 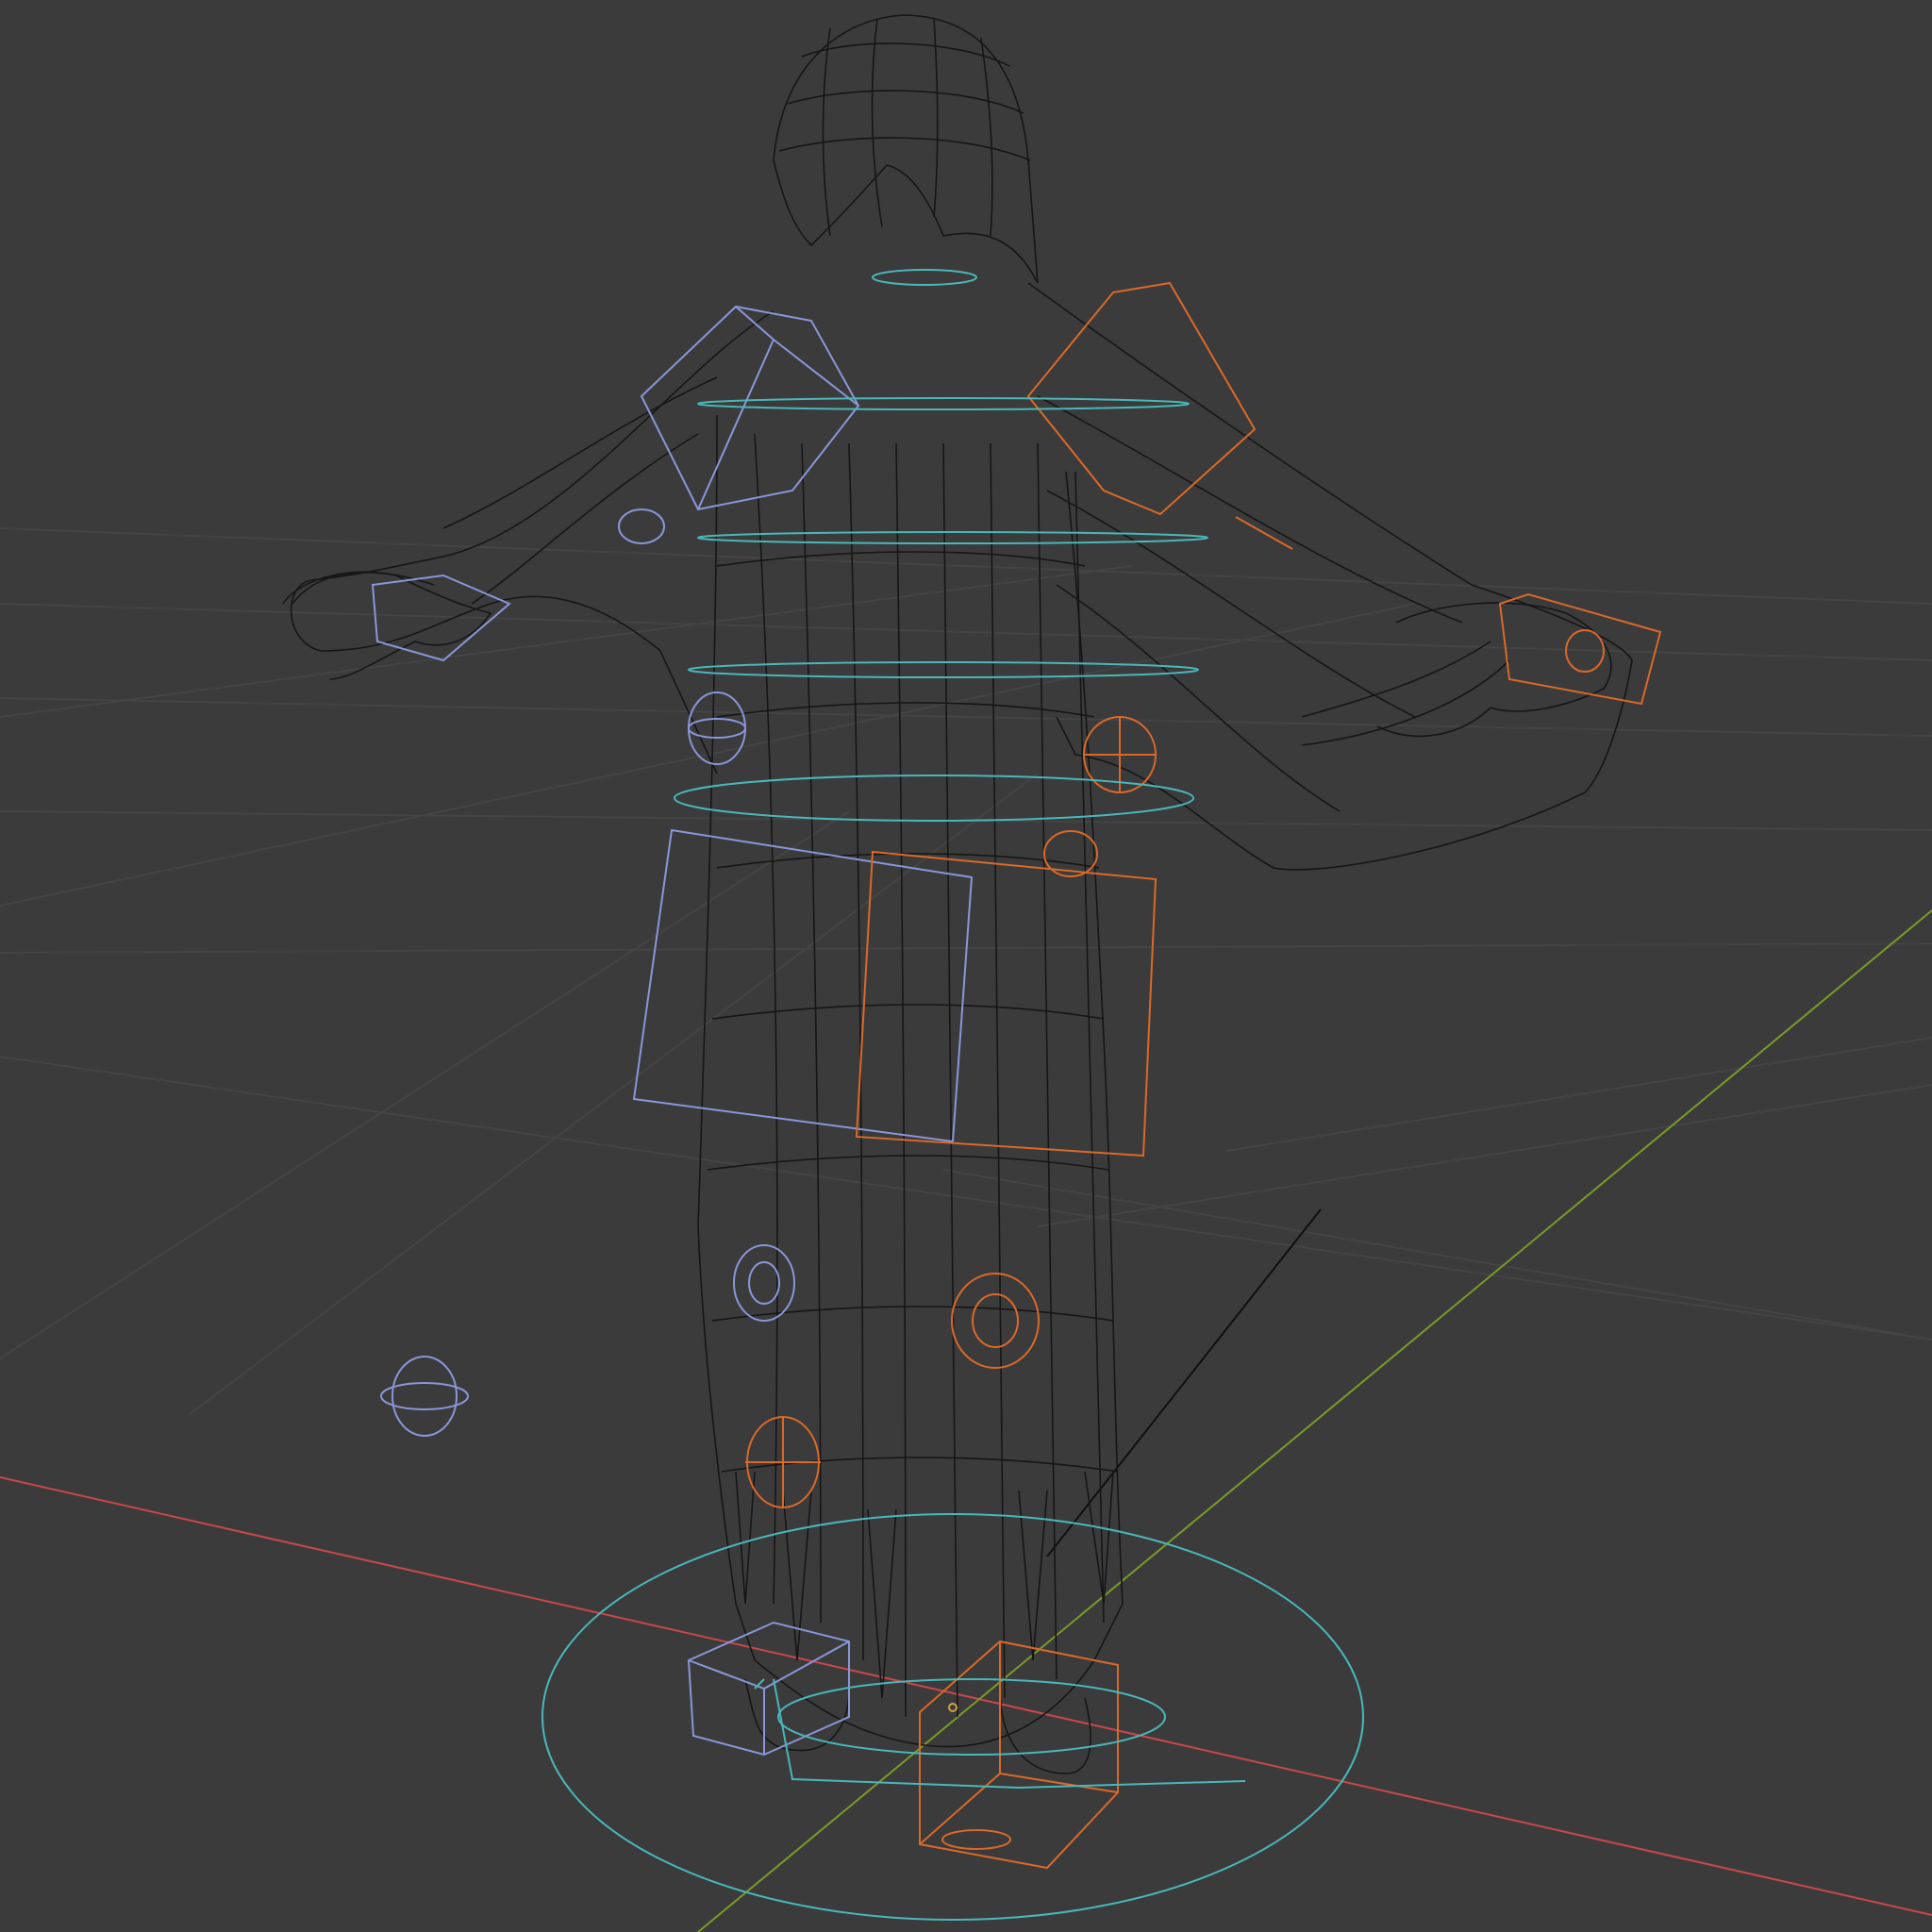 I want to click on left-pole-target-control, so click(x=424, y=1397).